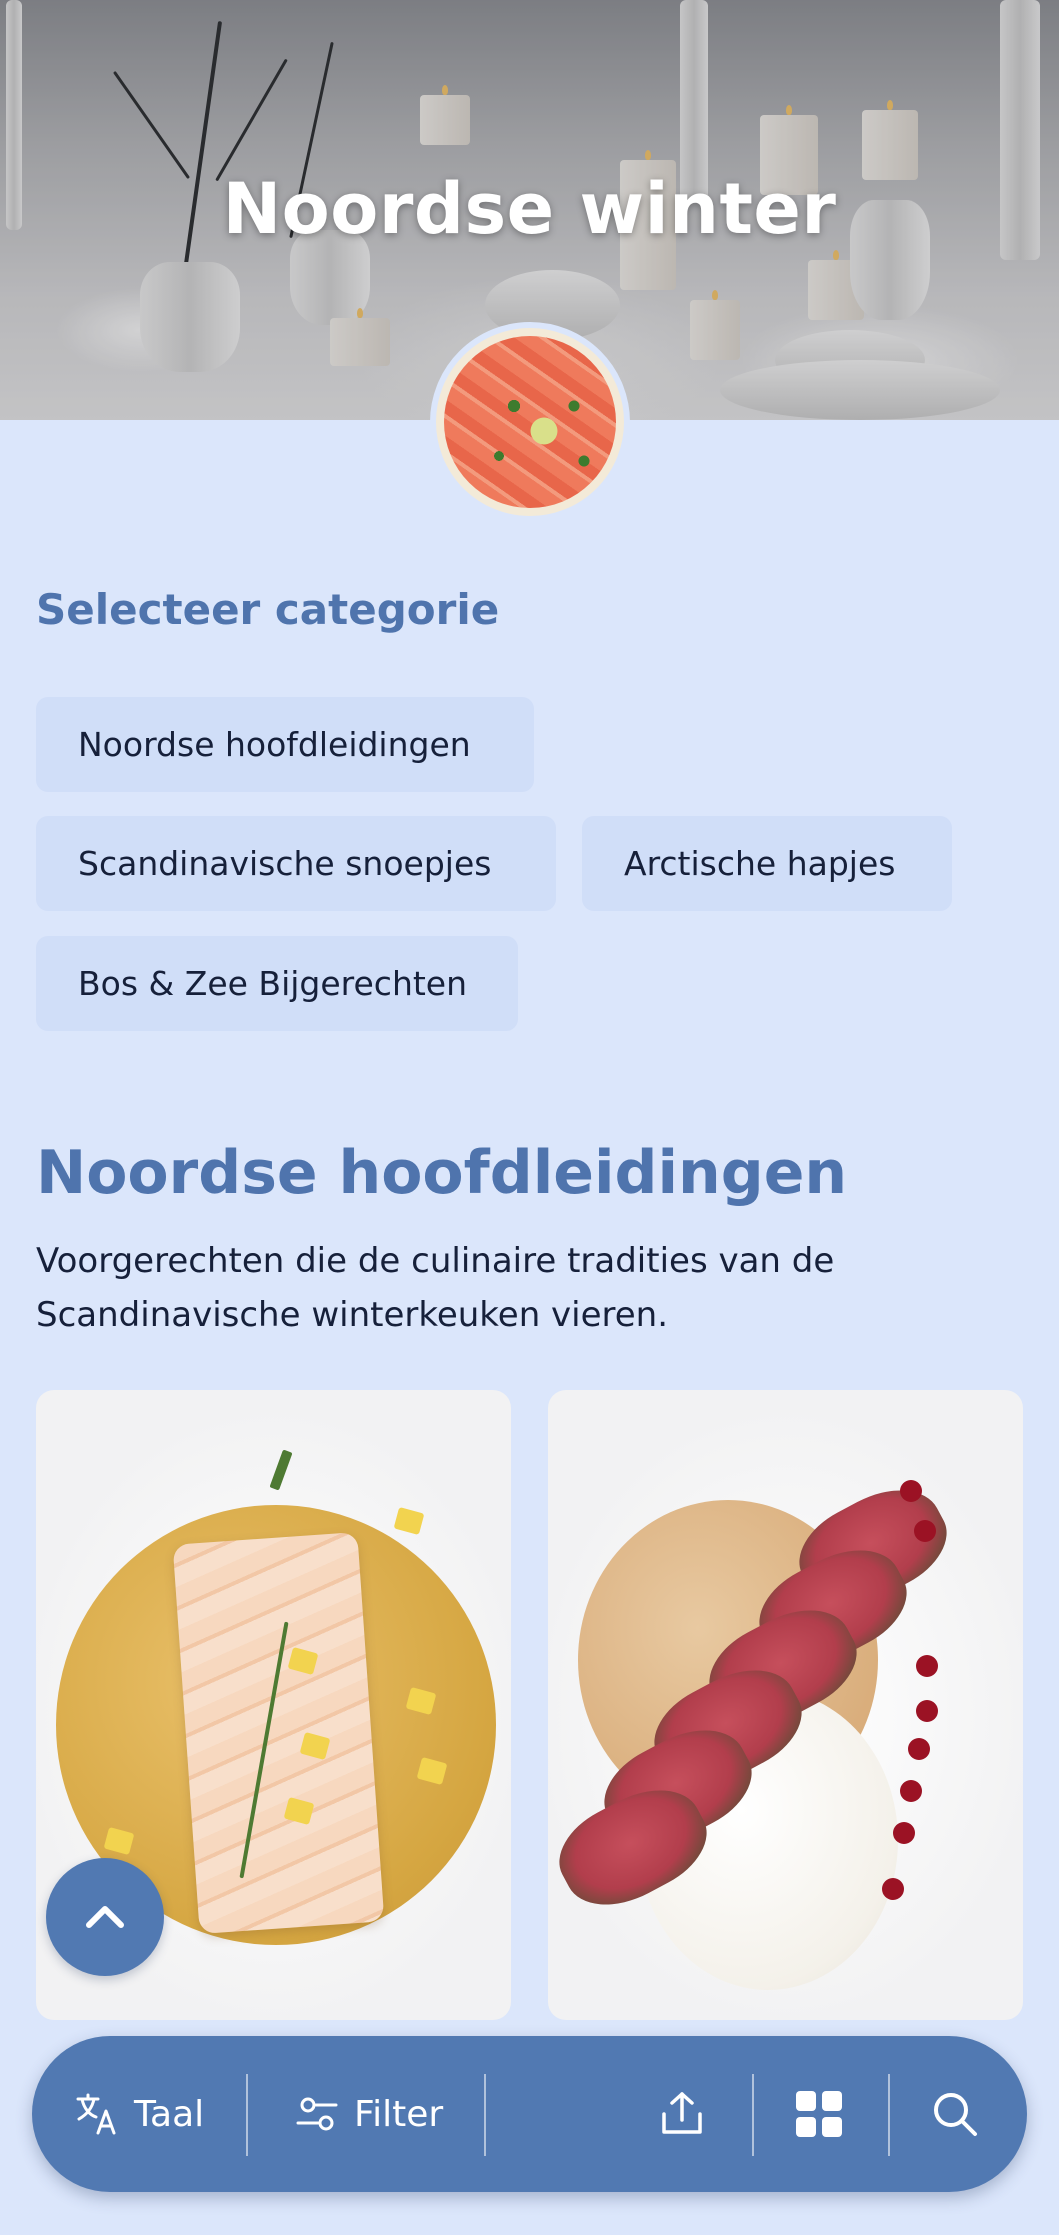 The image size is (1059, 2235). I want to click on fish-fillet, so click(278, 1733).